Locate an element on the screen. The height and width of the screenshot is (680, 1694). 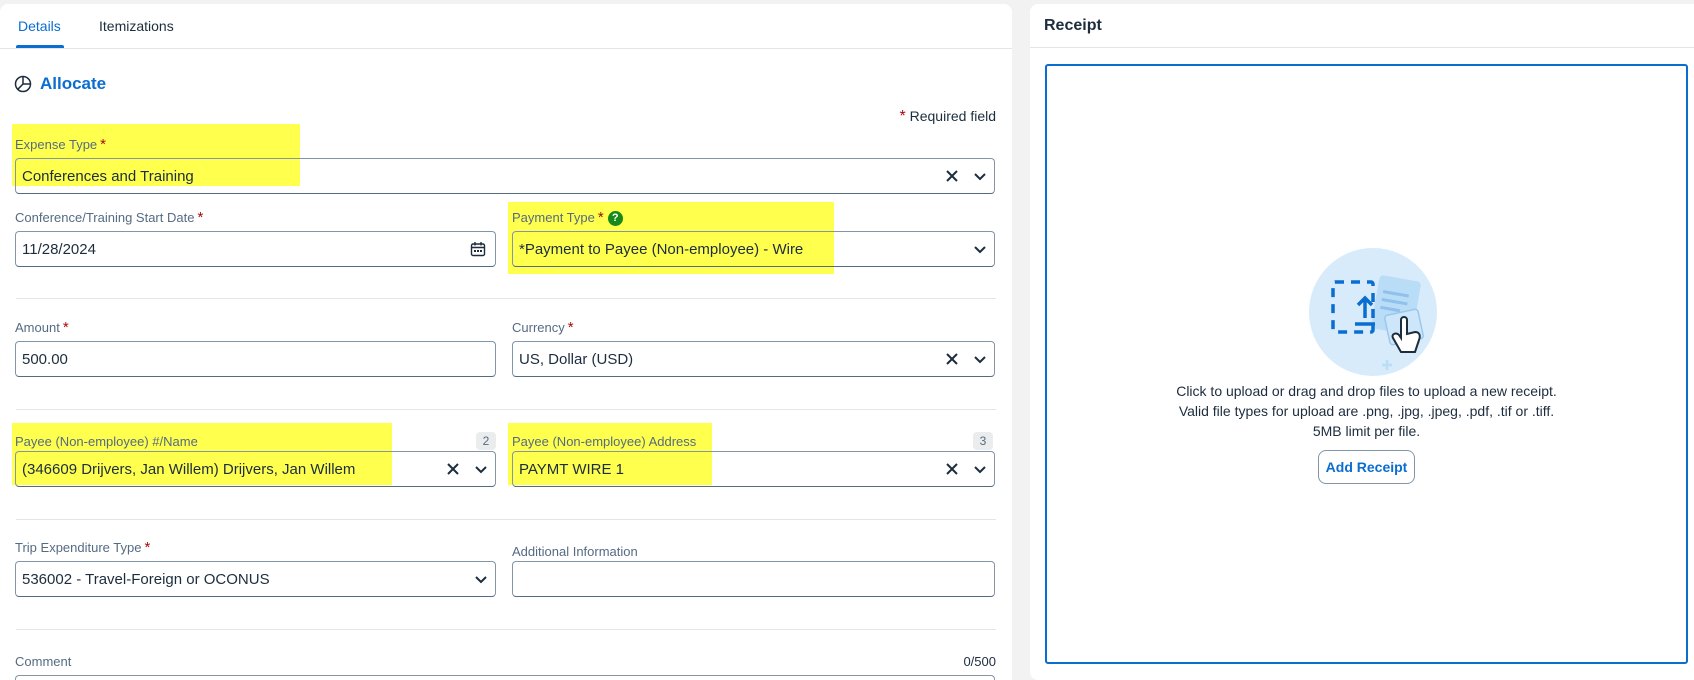
required-field-note: * Required field is located at coordinates (947, 117).